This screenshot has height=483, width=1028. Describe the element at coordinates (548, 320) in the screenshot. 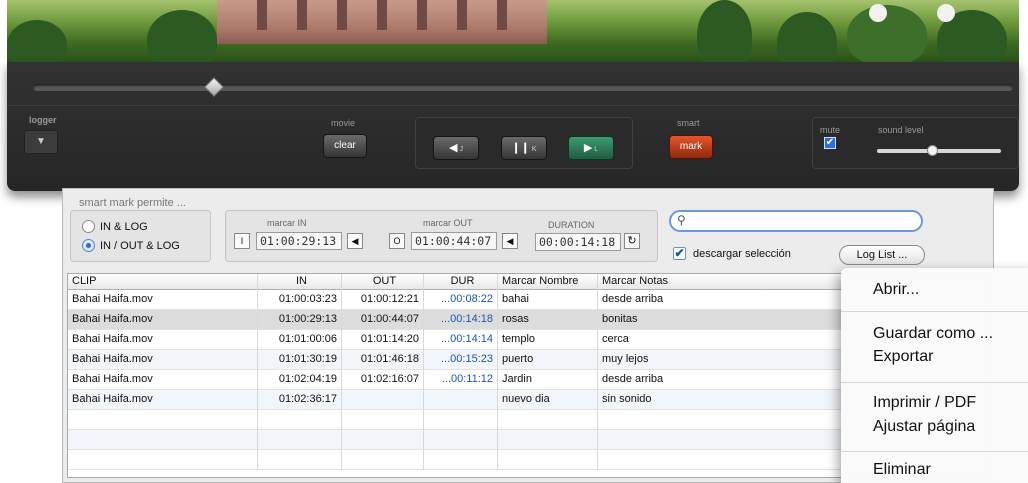

I see `table-cell: rosas` at that location.